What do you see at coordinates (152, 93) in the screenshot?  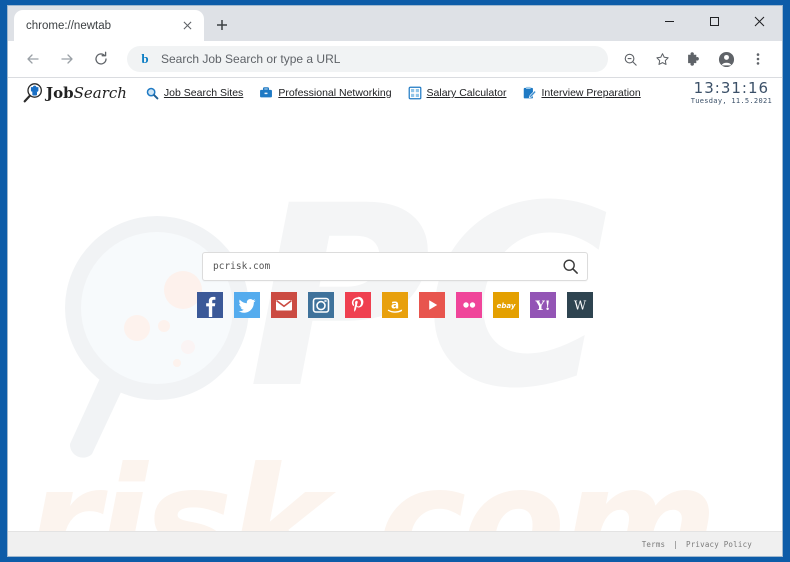 I see `magnifier-icon` at bounding box center [152, 93].